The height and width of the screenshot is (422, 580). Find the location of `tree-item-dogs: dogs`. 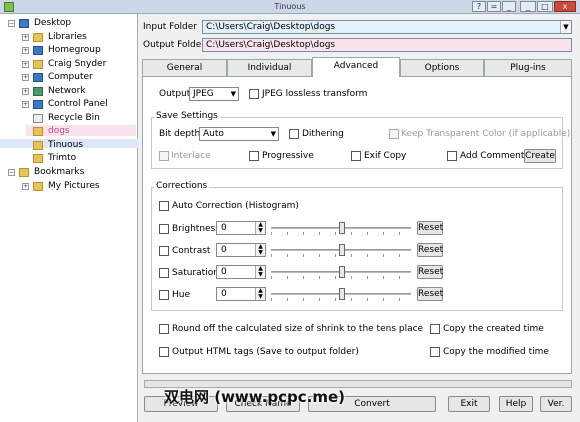

tree-item-dogs: dogs is located at coordinates (79, 131).